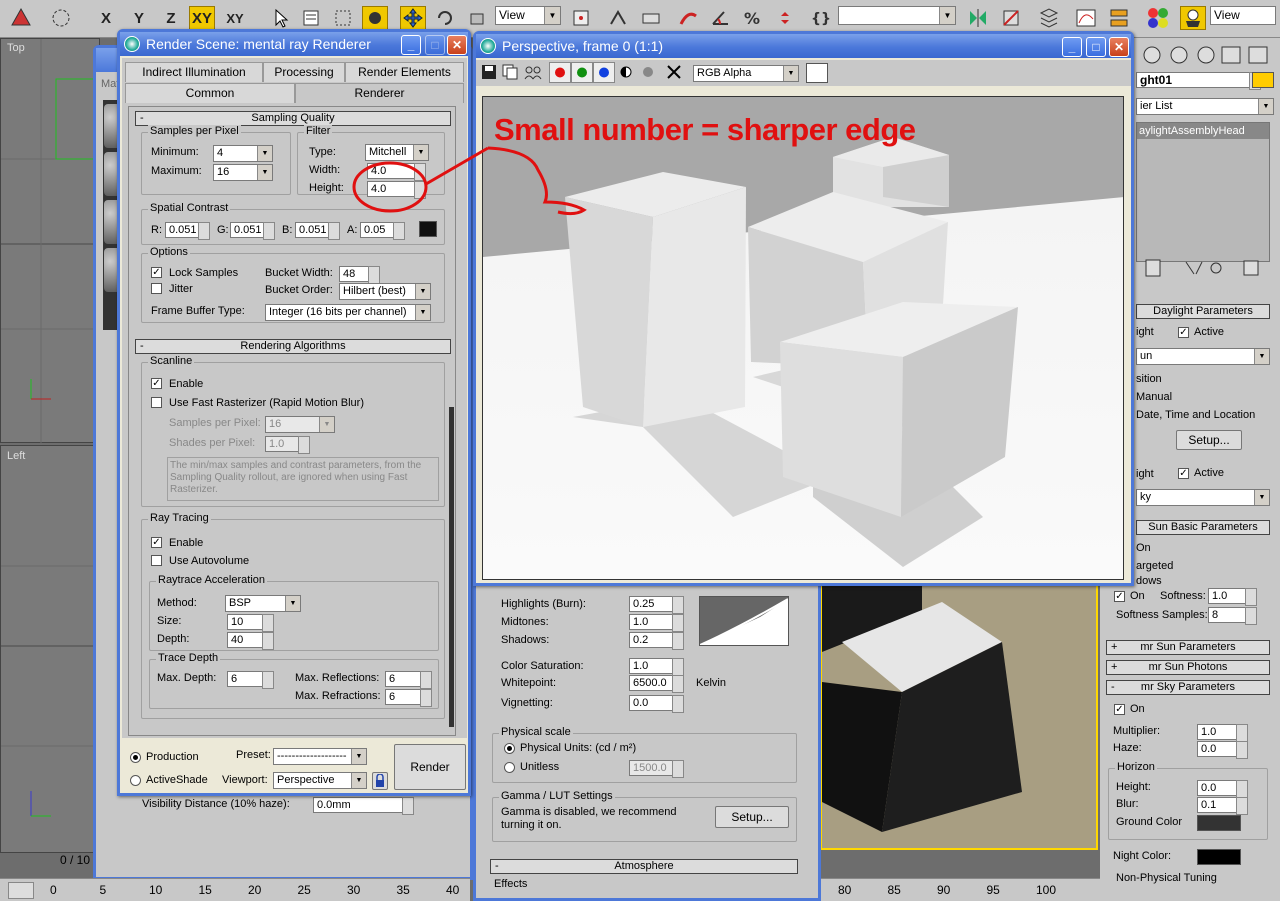 The height and width of the screenshot is (901, 1280). I want to click on max-refractions-field: 6, so click(408, 698).